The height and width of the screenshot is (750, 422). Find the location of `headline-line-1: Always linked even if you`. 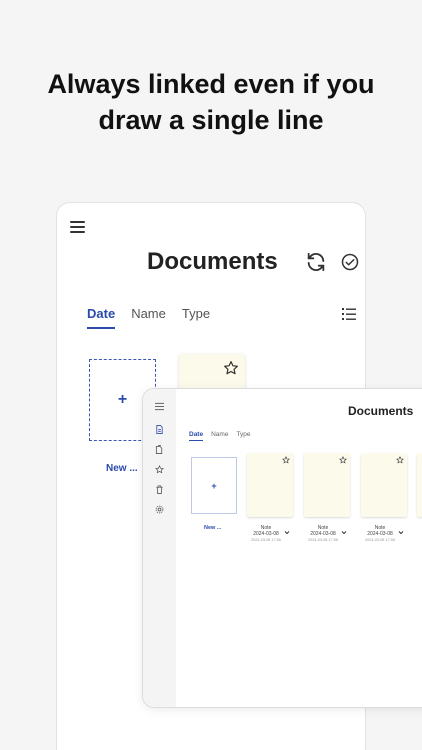

headline-line-1: Always linked even if you is located at coordinates (211, 84).